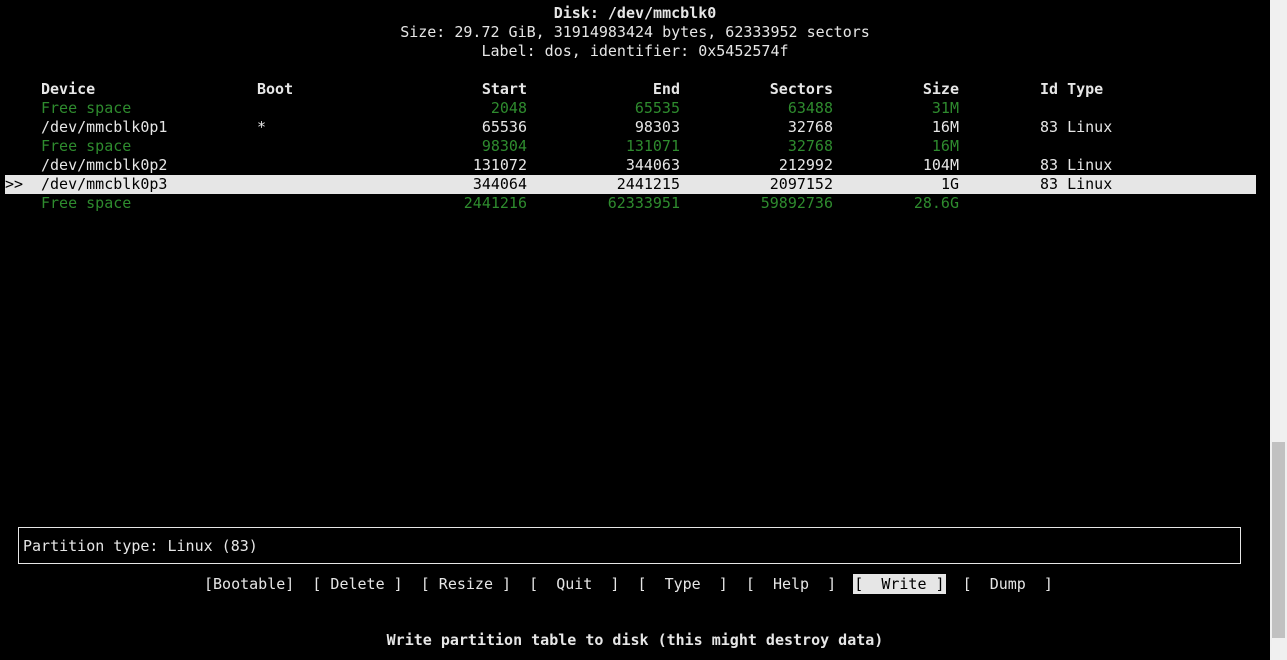 This screenshot has height=660, width=1287. I want to click on cell-end: 131071, so click(652, 146).